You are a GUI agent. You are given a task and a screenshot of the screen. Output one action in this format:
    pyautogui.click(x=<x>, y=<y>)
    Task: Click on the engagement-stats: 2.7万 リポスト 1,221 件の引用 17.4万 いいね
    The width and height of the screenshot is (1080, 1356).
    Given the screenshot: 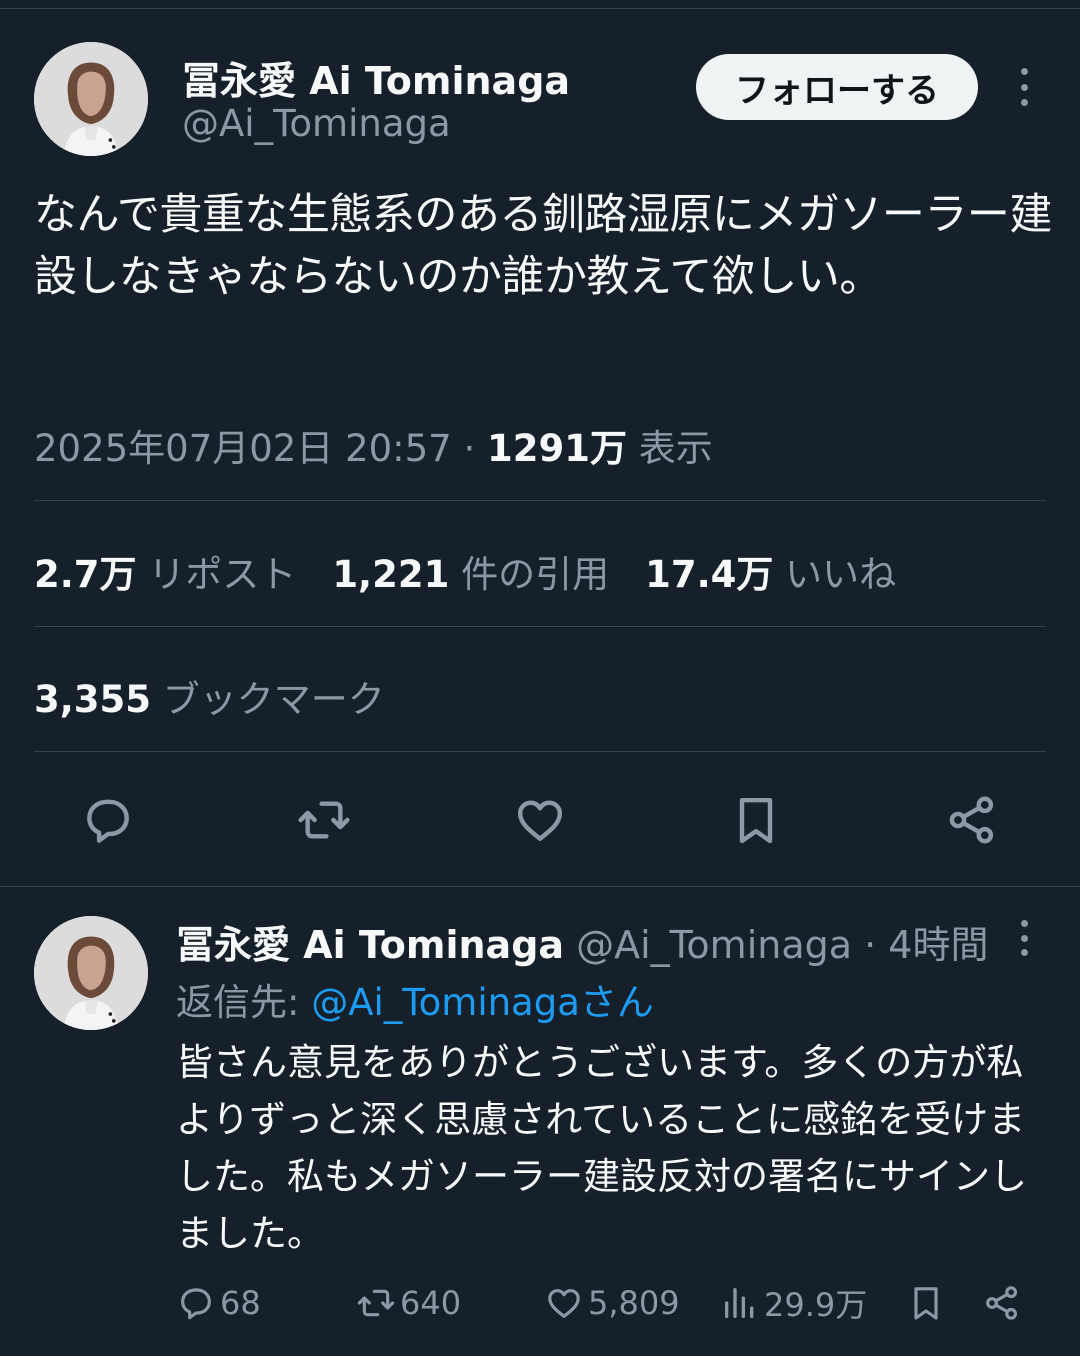 What is the action you would take?
    pyautogui.click(x=465, y=571)
    